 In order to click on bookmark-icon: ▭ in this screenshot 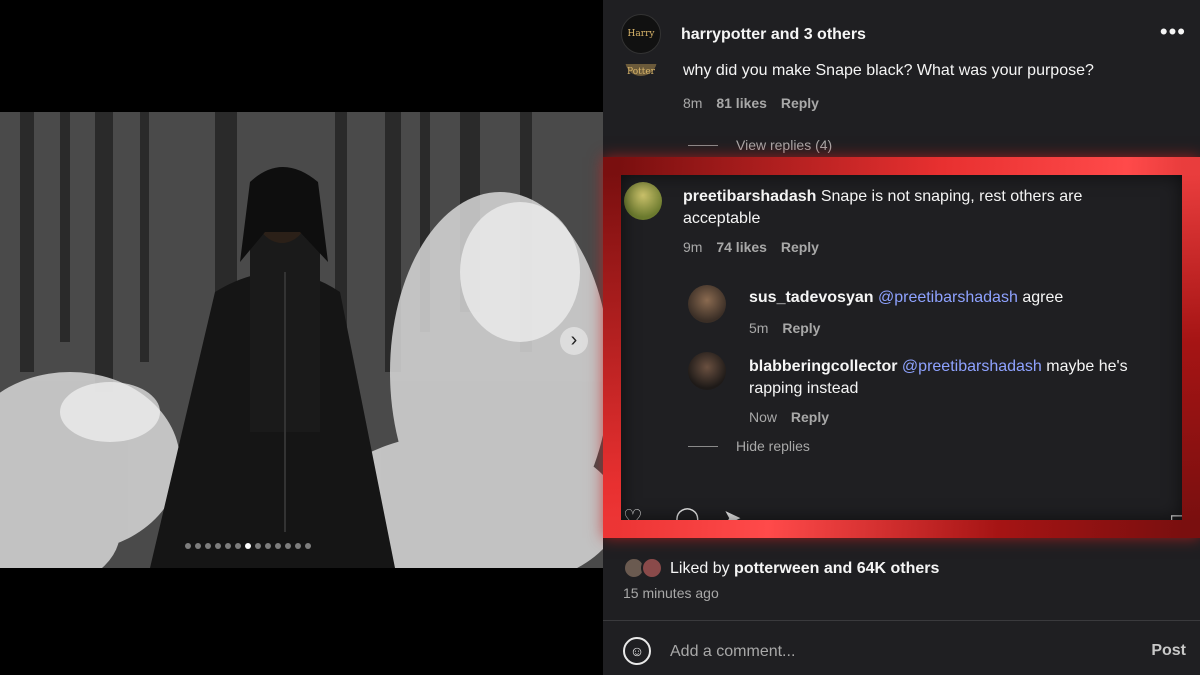, I will do `click(1179, 518)`.